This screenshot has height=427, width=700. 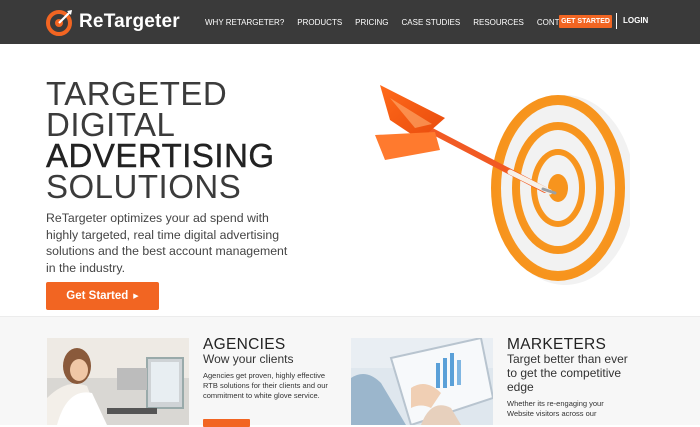 What do you see at coordinates (118, 381) in the screenshot?
I see `agencies-photo` at bounding box center [118, 381].